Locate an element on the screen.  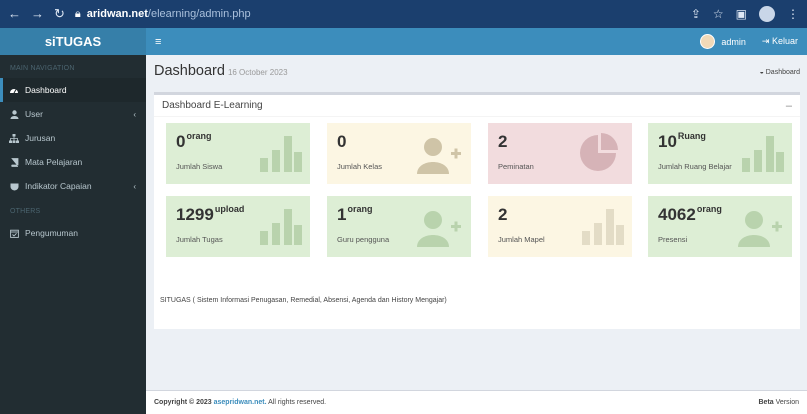
tile-guru-pengguna: 1orang Guru pengguna is located at coordinates (399, 226).